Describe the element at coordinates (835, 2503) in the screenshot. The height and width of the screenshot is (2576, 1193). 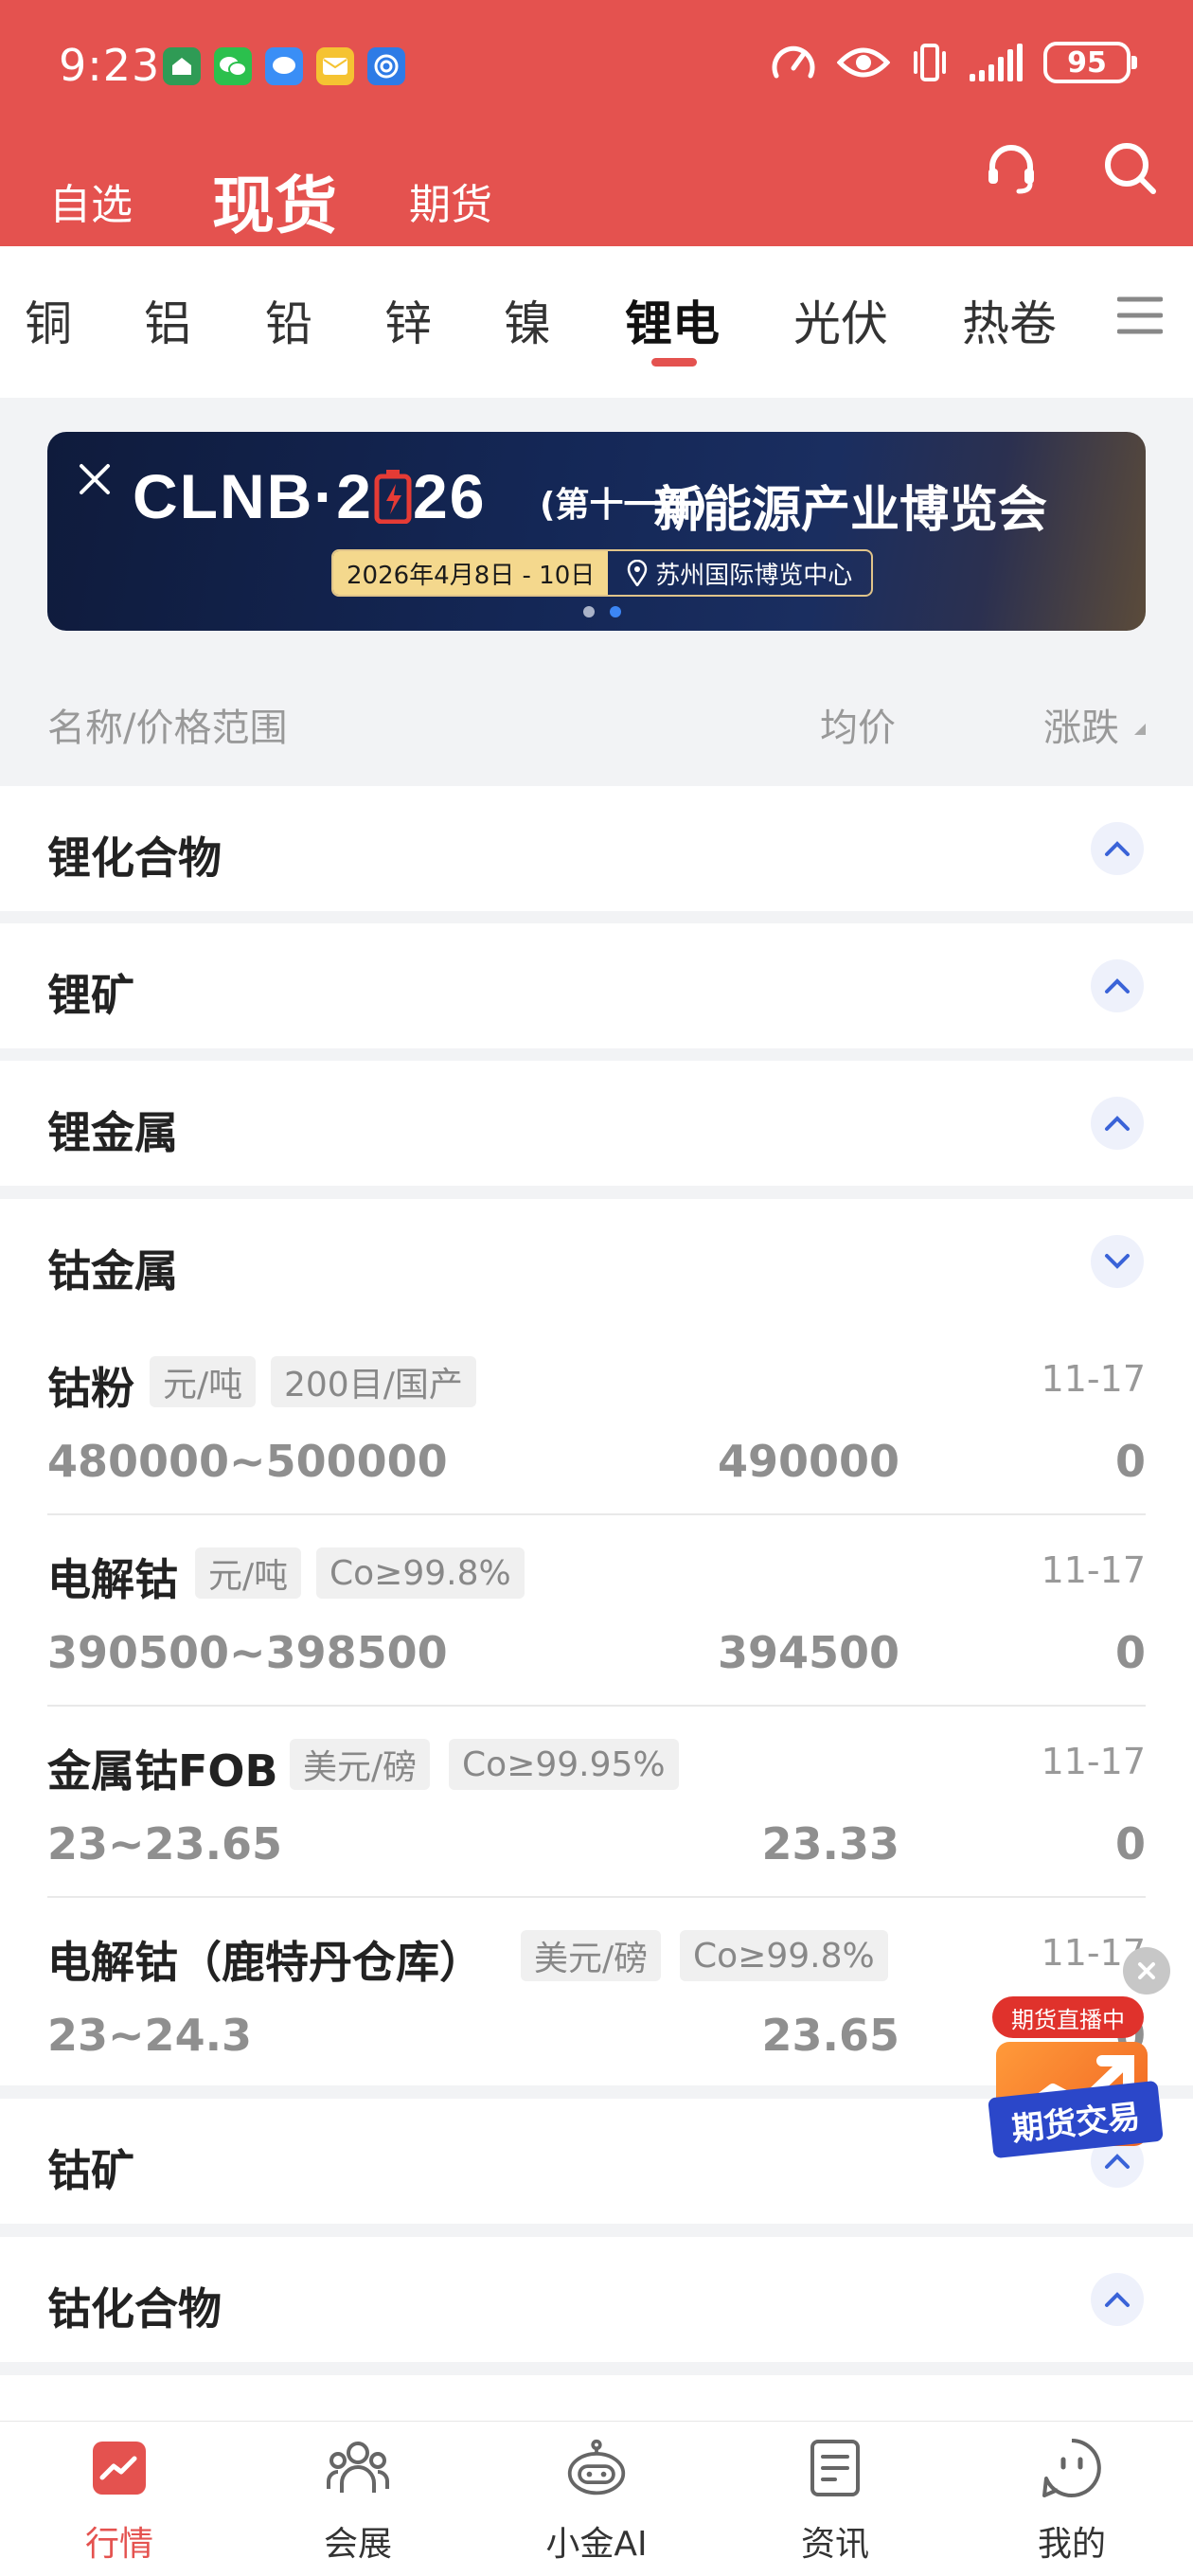
I see `nav-news: 资讯` at that location.